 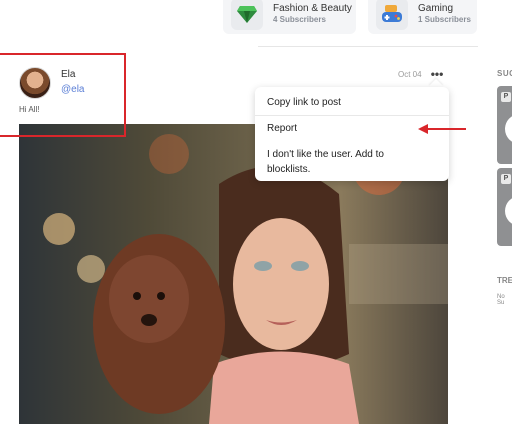 What do you see at coordinates (342, 129) in the screenshot?
I see `menu-item-report: Report` at bounding box center [342, 129].